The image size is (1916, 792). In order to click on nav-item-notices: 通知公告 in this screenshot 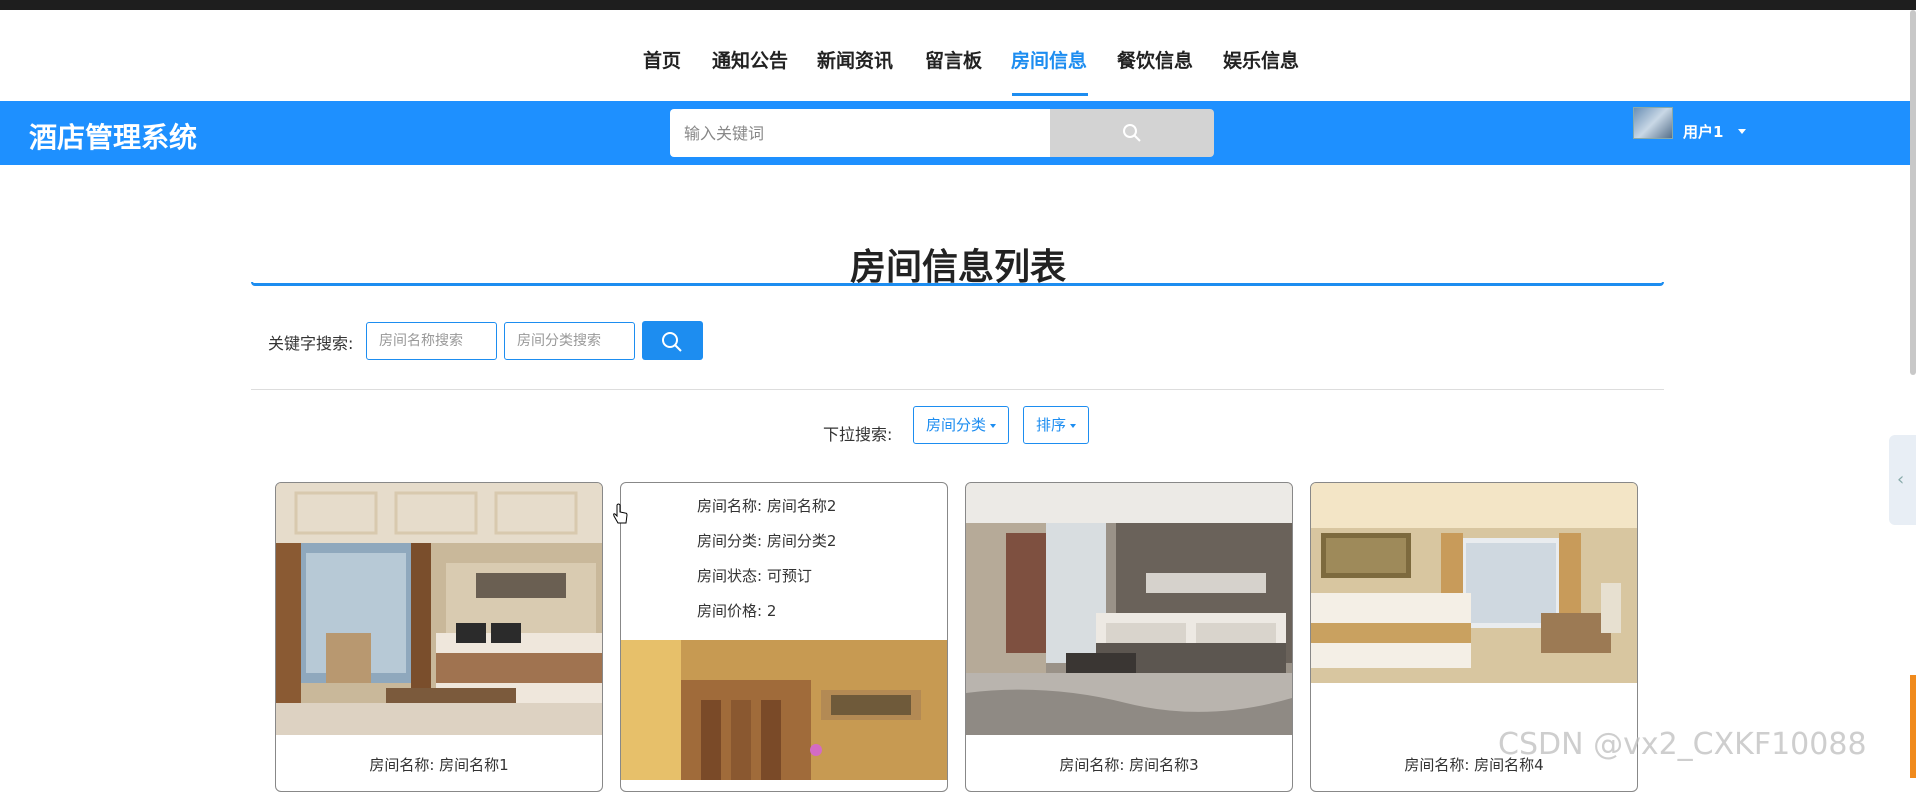, I will do `click(750, 59)`.